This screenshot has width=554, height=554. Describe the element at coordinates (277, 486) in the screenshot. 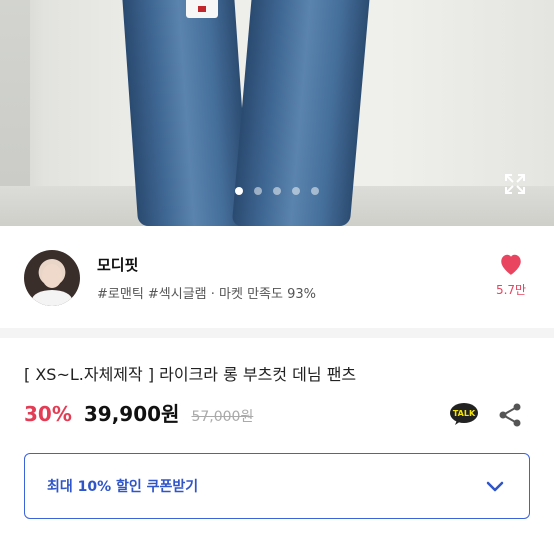

I see `coupon-button: 최대 10% 할인 쿠폰받기` at that location.